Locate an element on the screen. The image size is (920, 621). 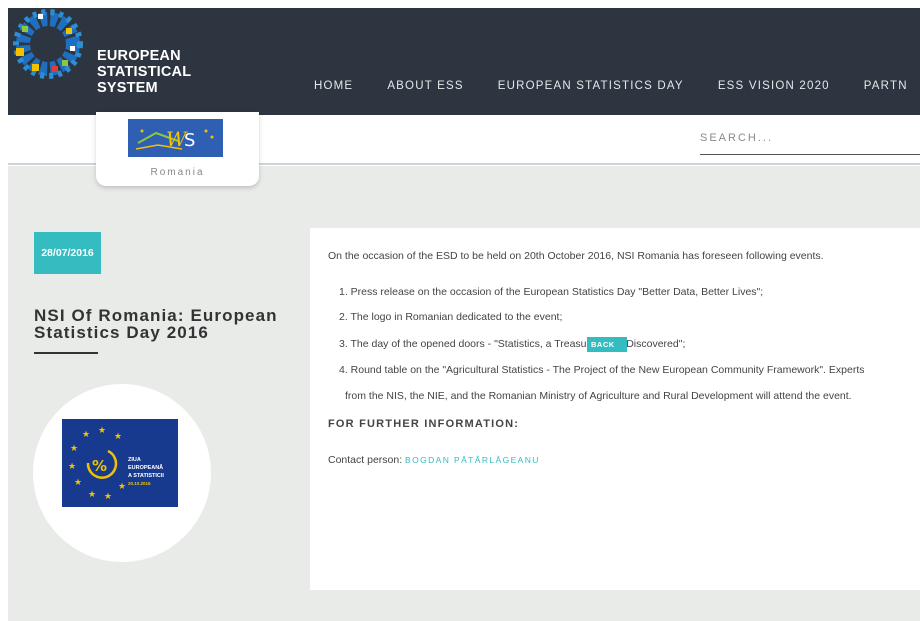
contact-label: Contact person: is located at coordinates (367, 460).